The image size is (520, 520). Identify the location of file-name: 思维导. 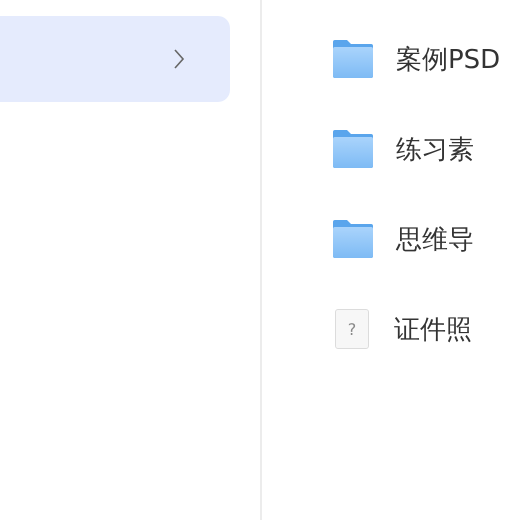
(435, 239).